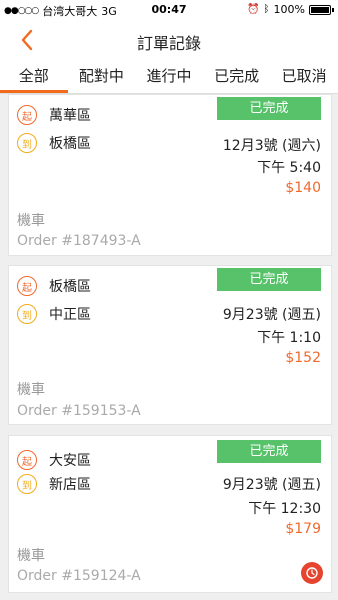 The height and width of the screenshot is (600, 338). I want to click on tab-matching: 配對中, so click(102, 76).